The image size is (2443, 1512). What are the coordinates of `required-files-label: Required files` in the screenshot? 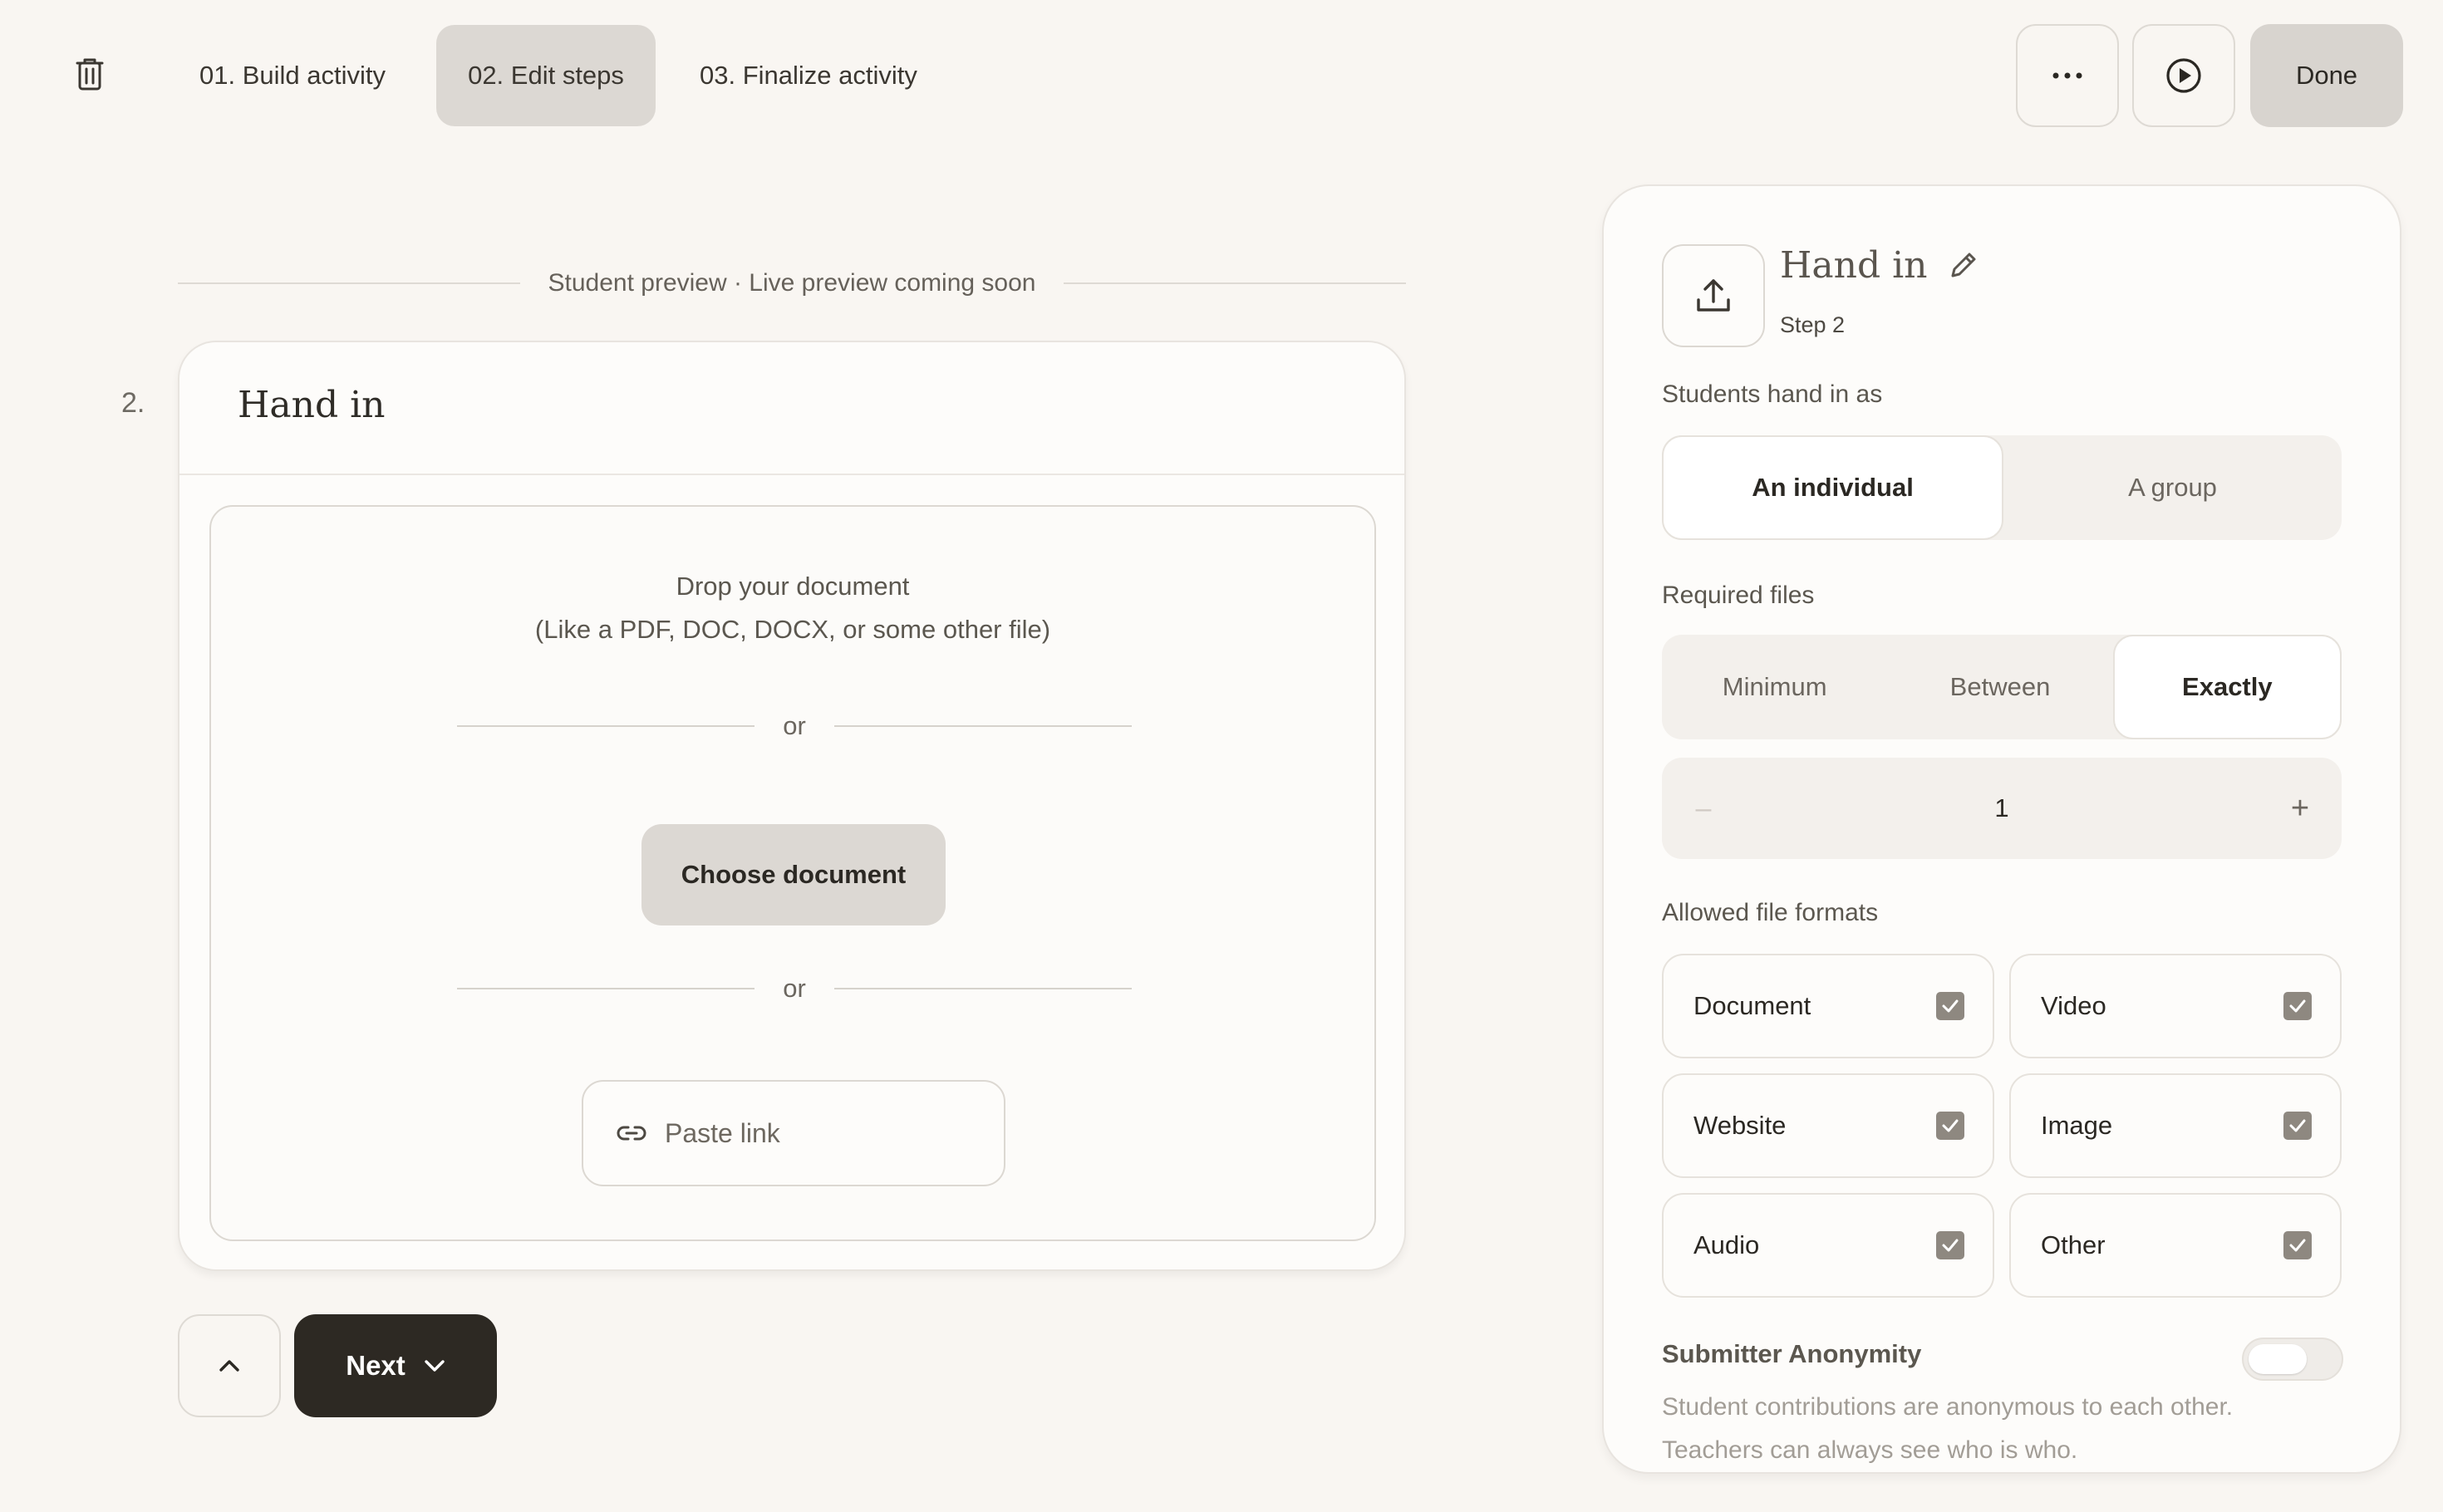 It's located at (1739, 595).